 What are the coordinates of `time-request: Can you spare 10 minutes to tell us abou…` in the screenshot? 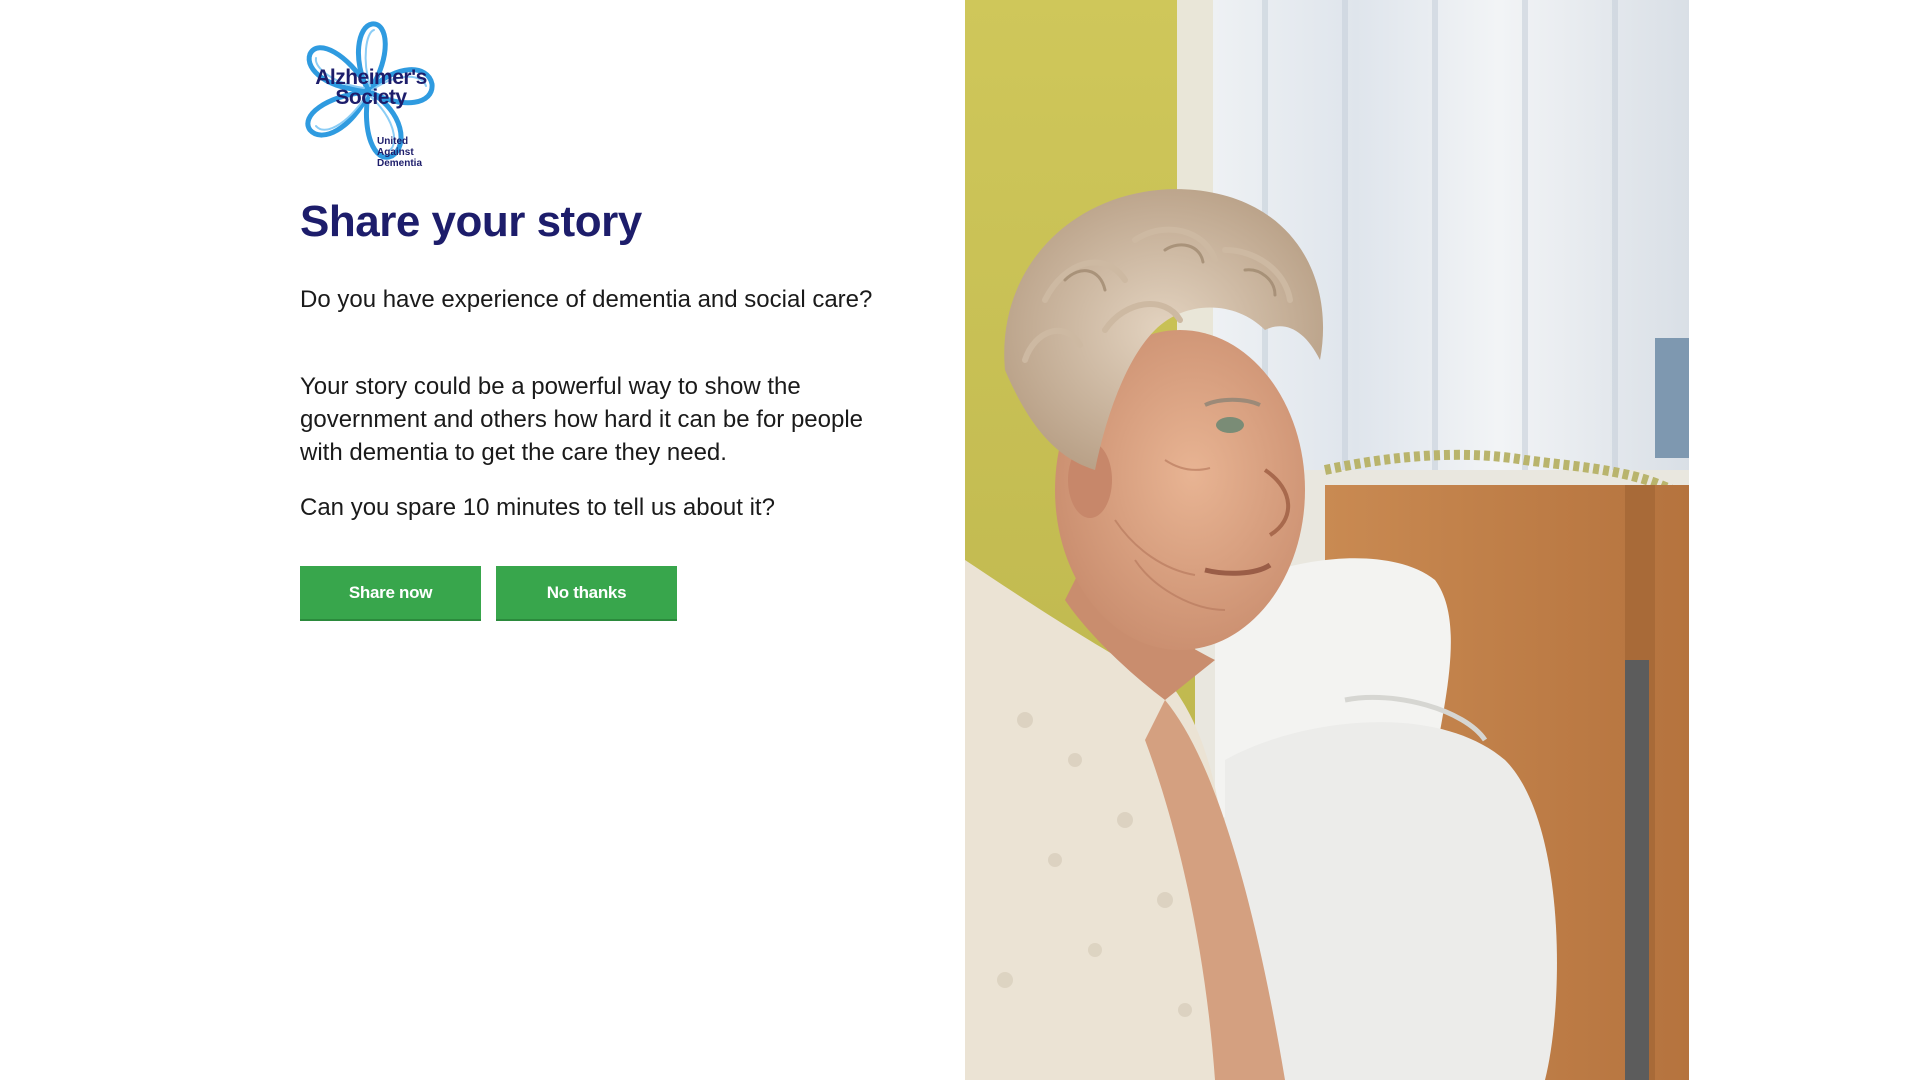 It's located at (537, 507).